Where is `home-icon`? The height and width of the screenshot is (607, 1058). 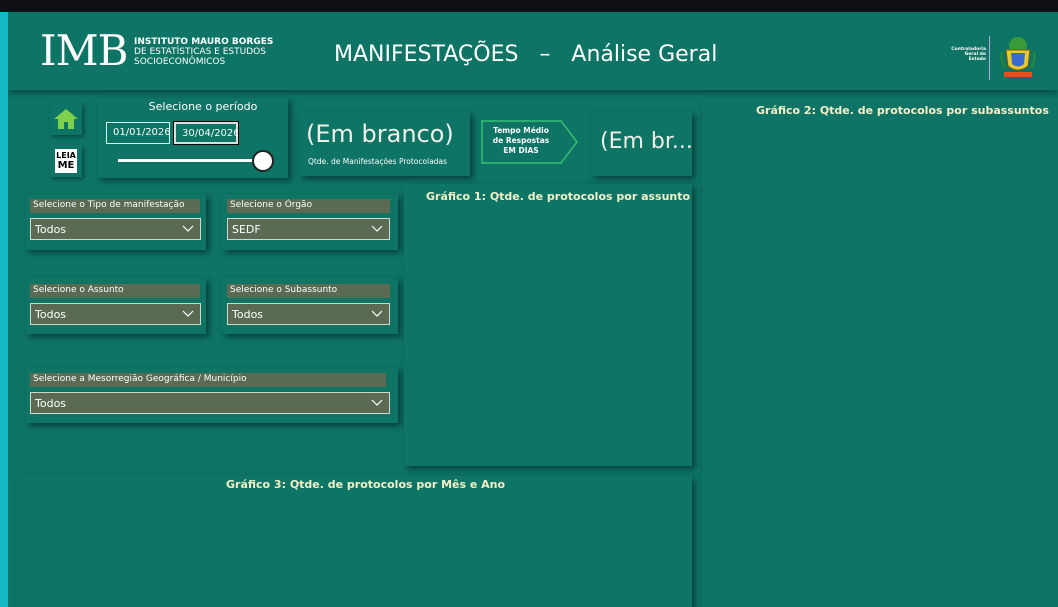
home-icon is located at coordinates (66, 119).